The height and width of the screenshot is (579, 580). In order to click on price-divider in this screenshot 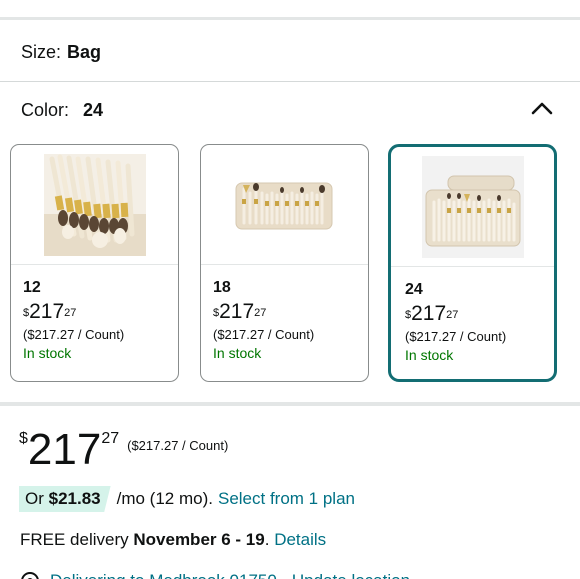, I will do `click(290, 404)`.